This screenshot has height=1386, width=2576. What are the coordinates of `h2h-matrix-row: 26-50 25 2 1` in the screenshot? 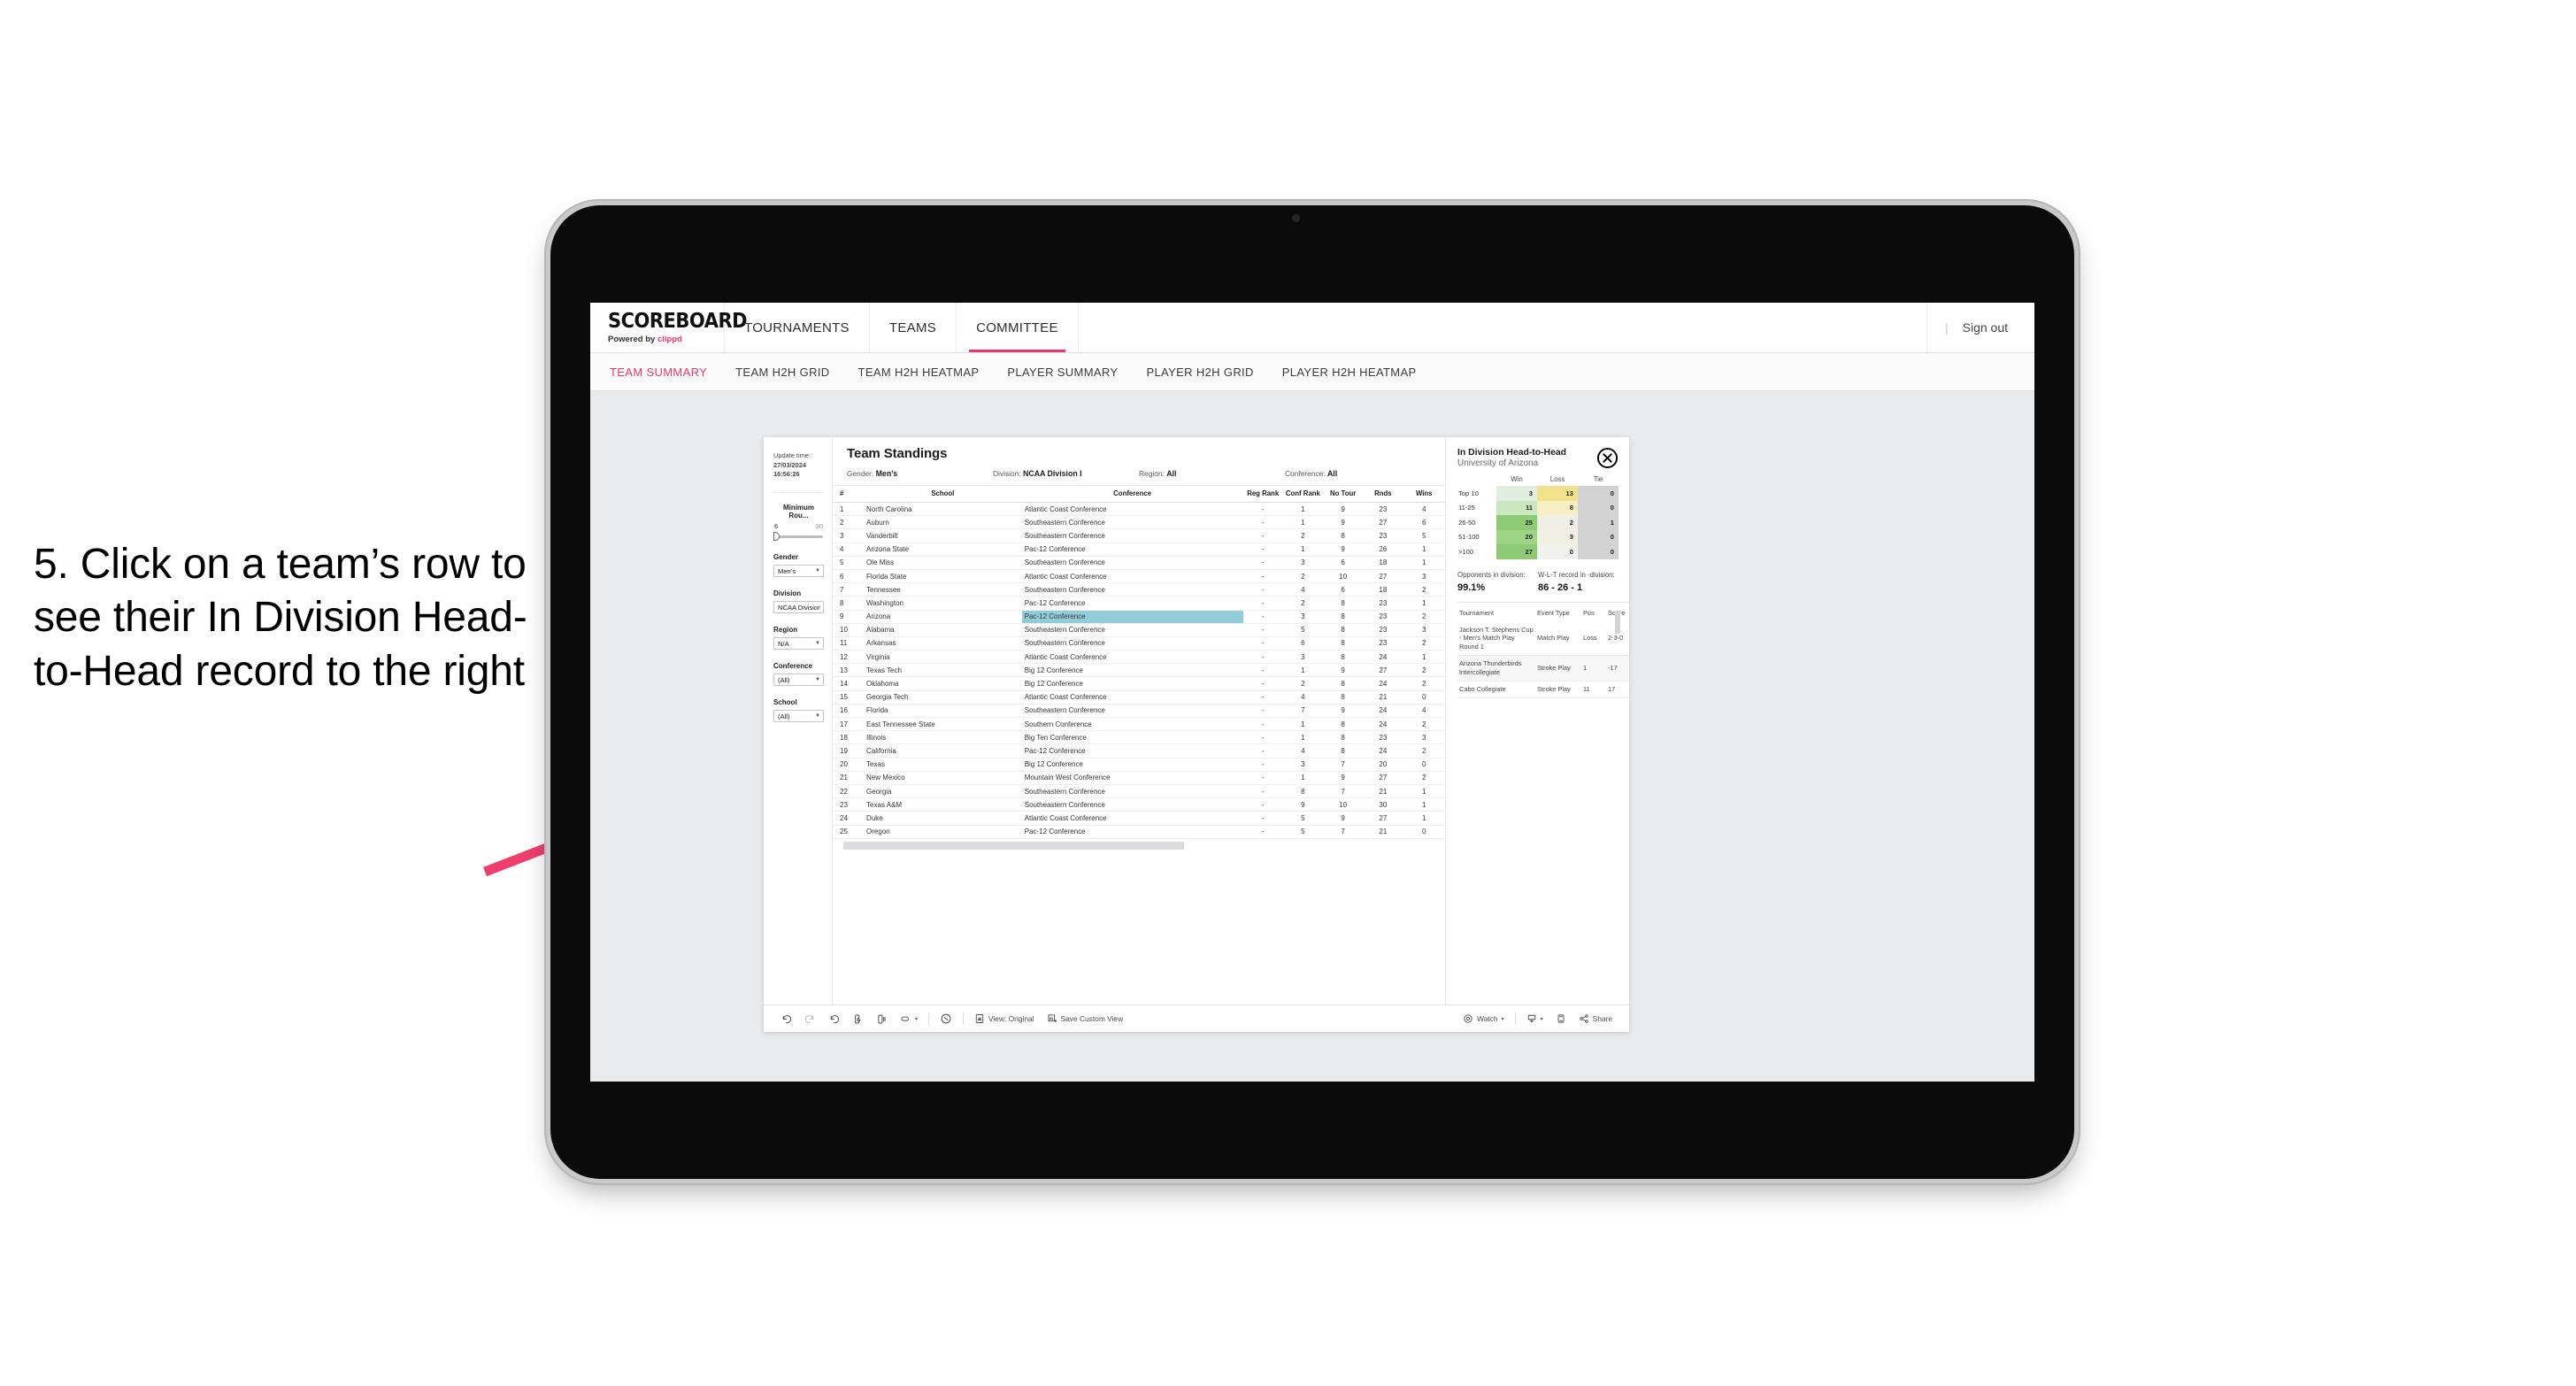 It's located at (1538, 522).